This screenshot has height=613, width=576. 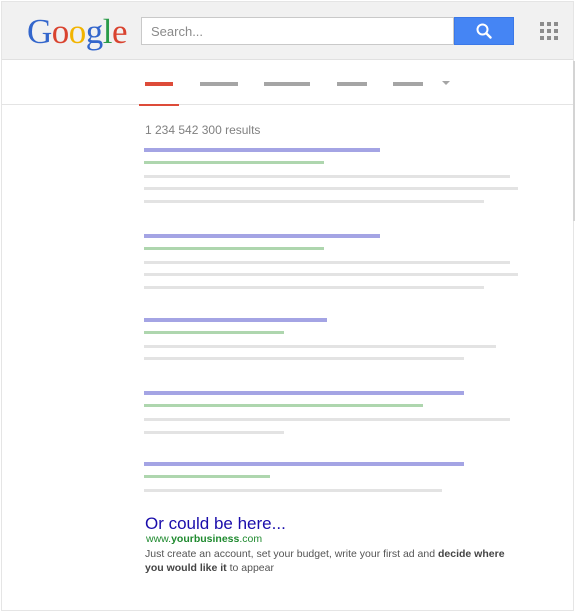 I want to click on tab-news, so click(x=352, y=83).